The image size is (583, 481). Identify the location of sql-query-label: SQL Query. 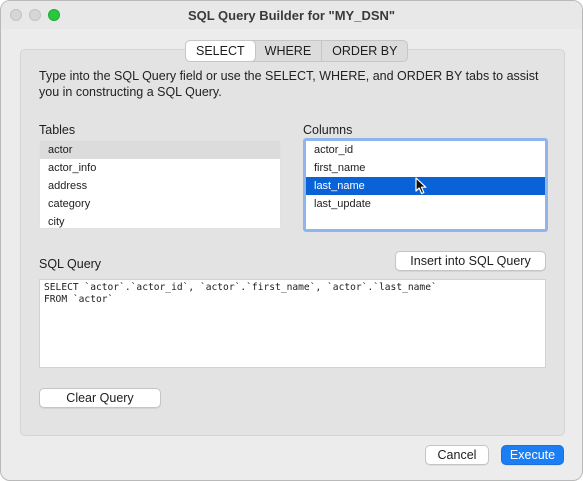
(70, 264).